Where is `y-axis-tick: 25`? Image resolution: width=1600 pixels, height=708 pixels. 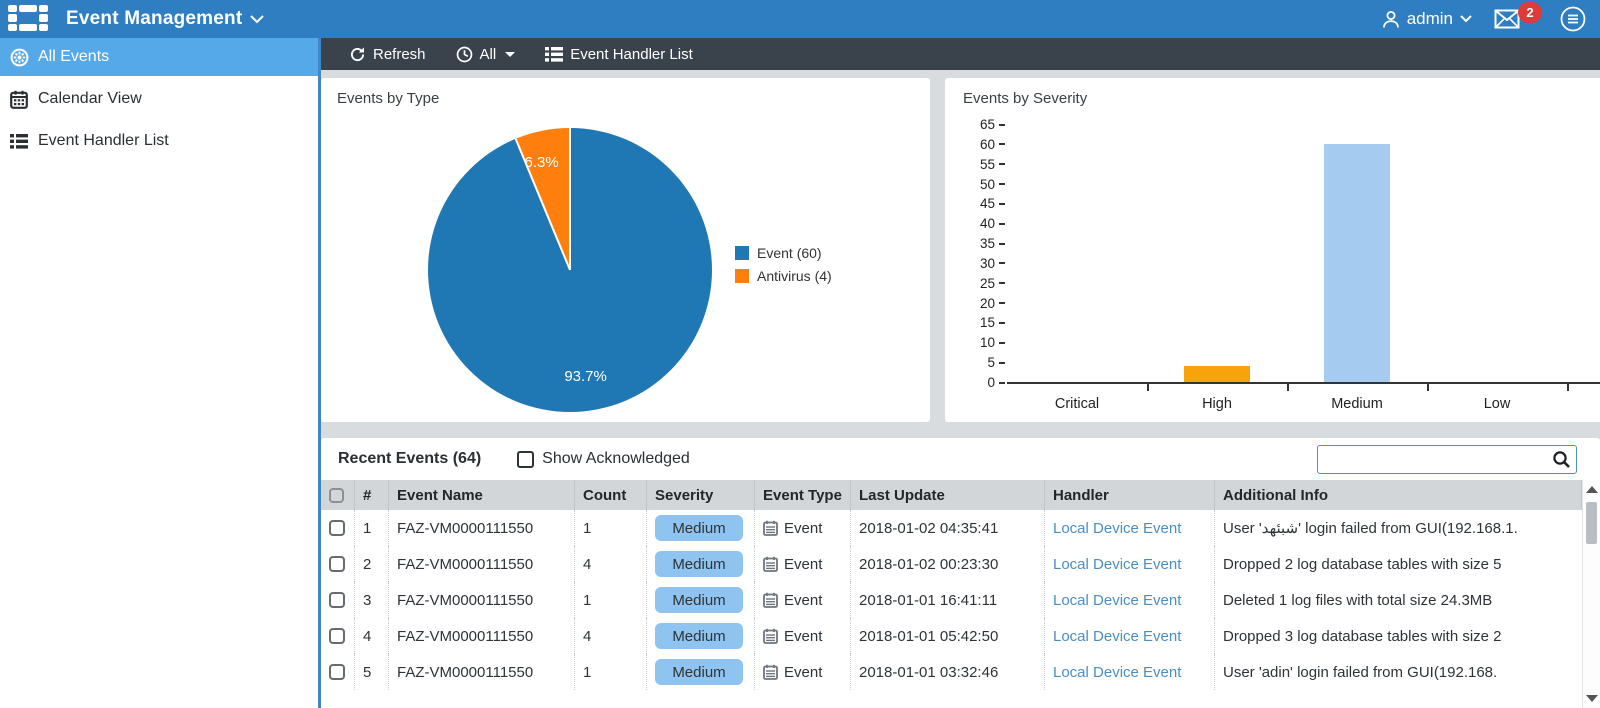
y-axis-tick: 25 is located at coordinates (975, 283).